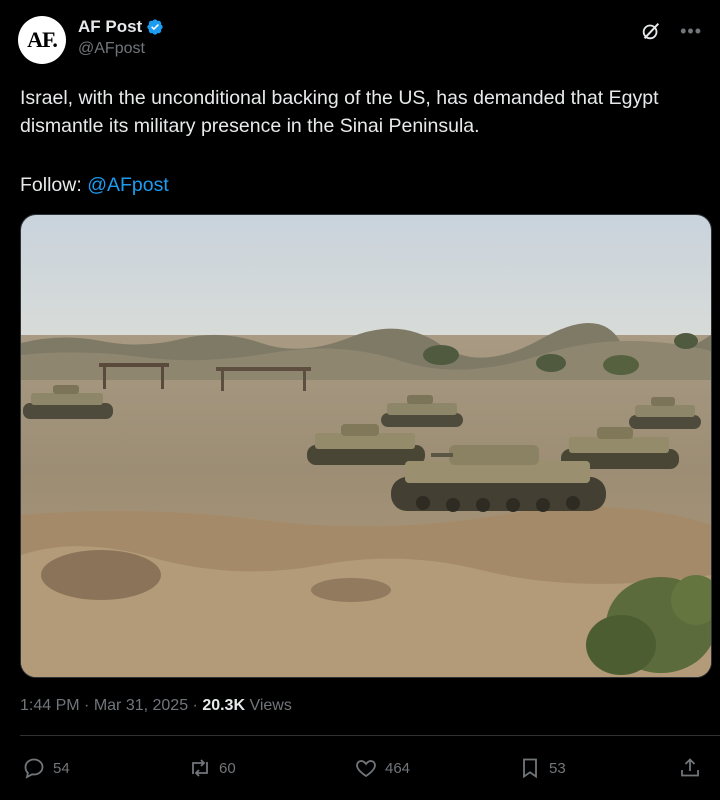 This screenshot has height=800, width=720. Describe the element at coordinates (46, 768) in the screenshot. I see `reply-button: 54` at that location.